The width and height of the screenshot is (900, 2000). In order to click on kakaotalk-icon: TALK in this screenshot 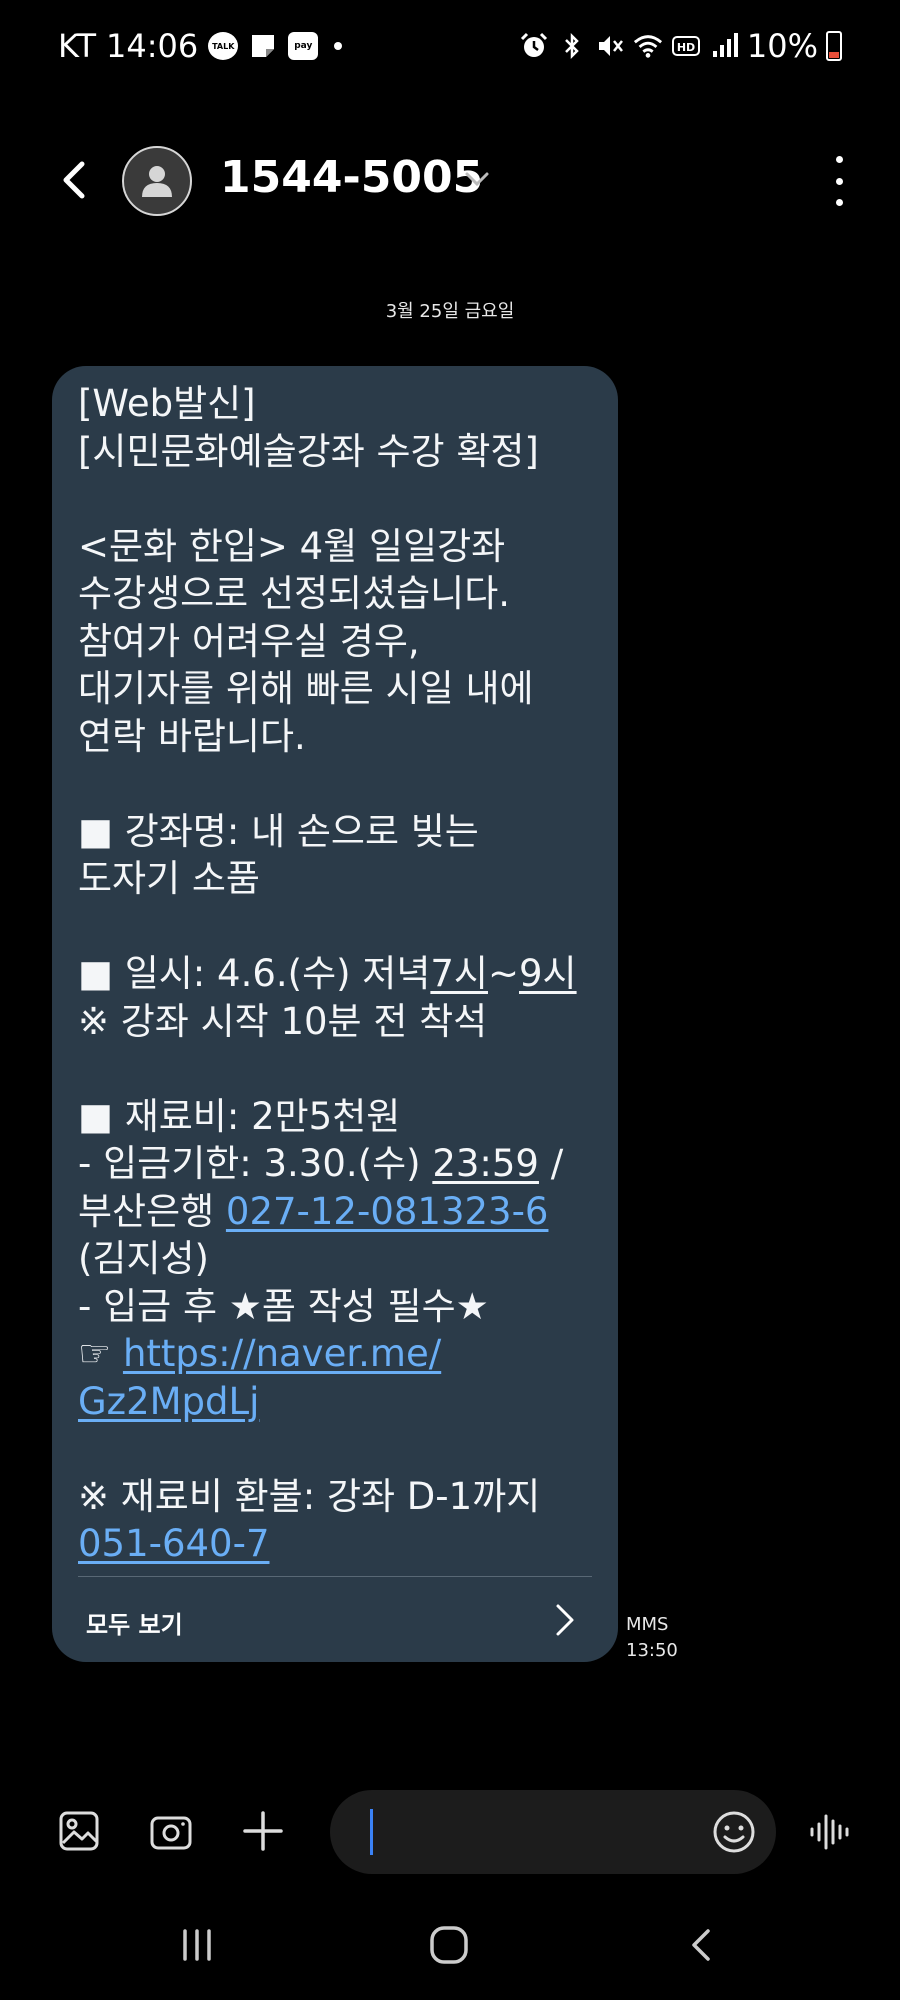, I will do `click(223, 46)`.